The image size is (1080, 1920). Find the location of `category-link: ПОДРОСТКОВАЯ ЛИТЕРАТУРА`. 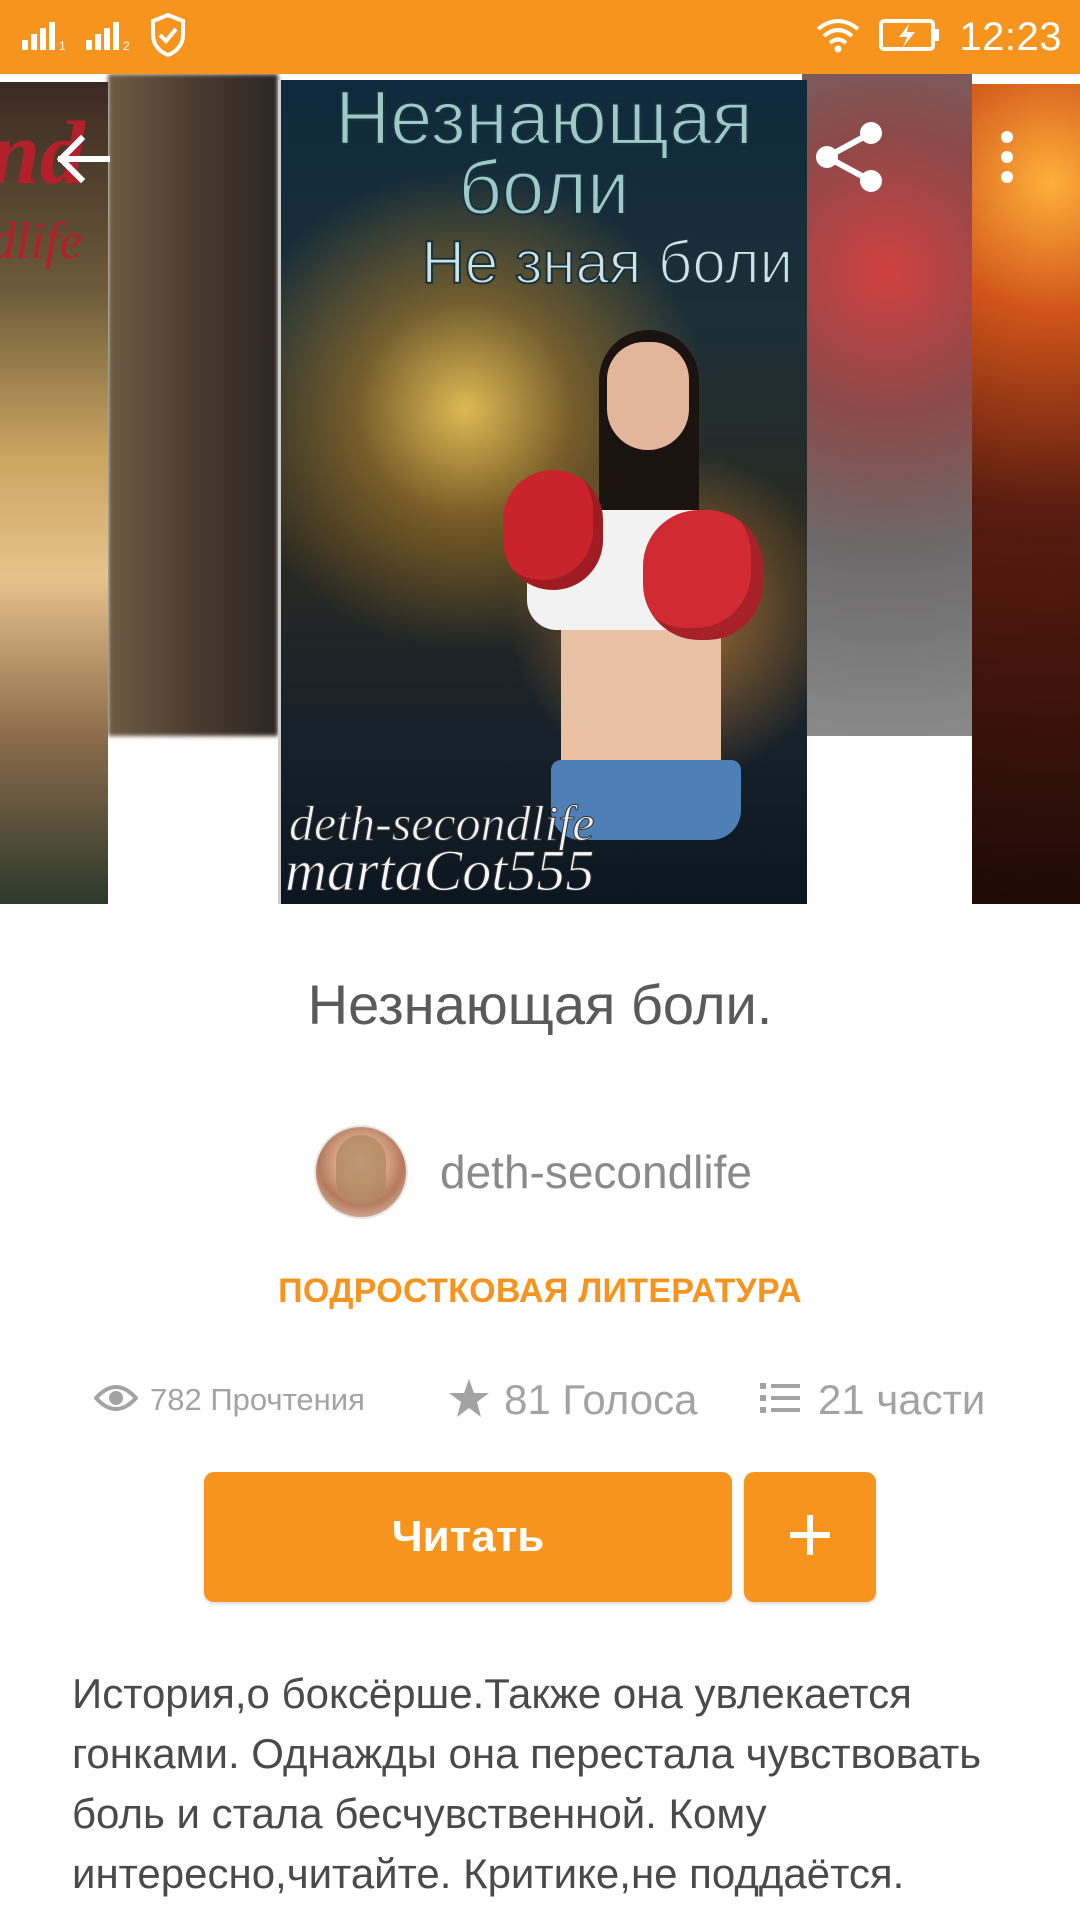

category-link: ПОДРОСТКОВАЯ ЛИТЕРАТУРА is located at coordinates (540, 1291).